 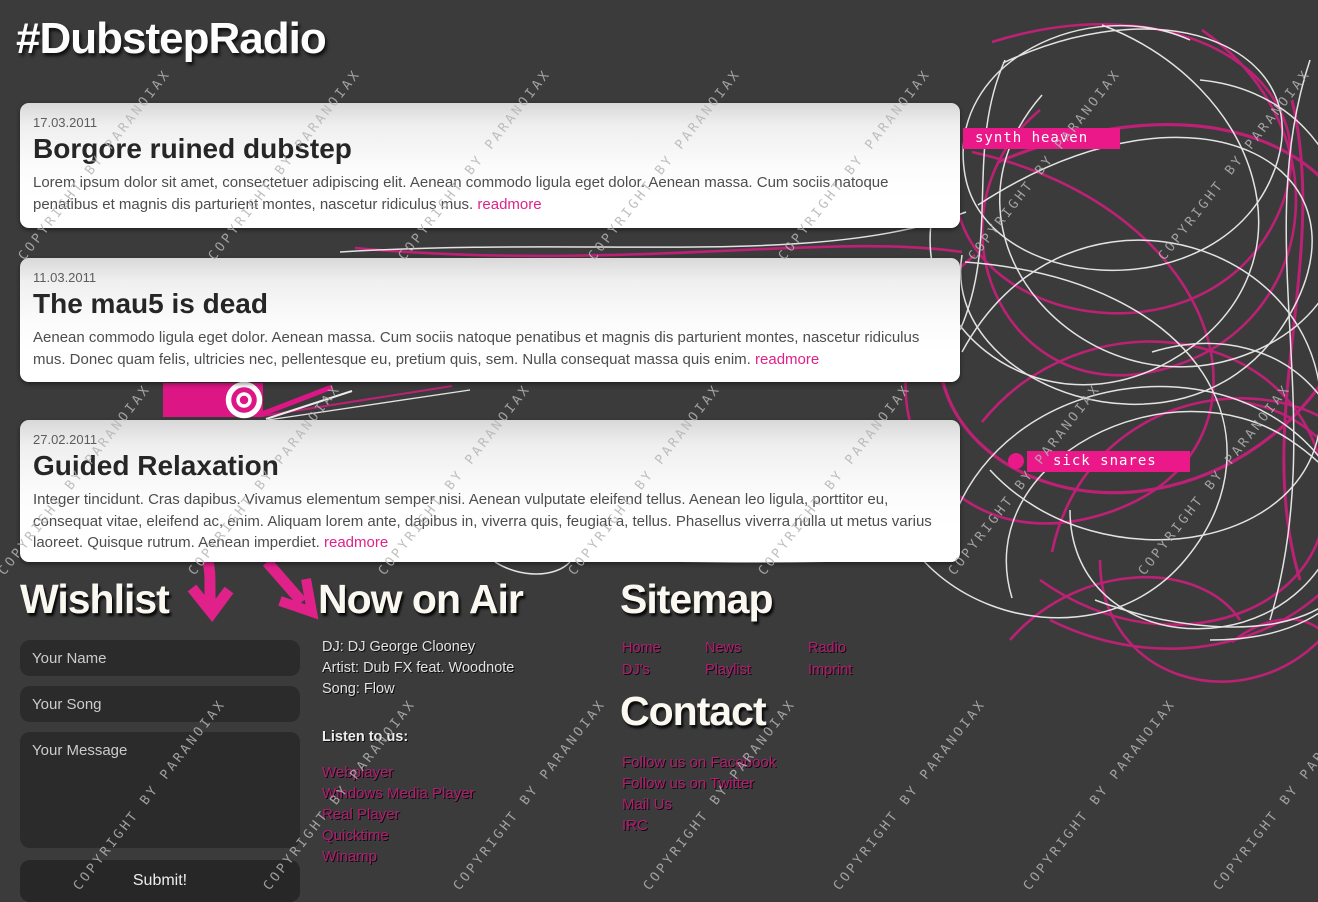 I want to click on link-windows-media-player: Windows Media Player, so click(x=398, y=793).